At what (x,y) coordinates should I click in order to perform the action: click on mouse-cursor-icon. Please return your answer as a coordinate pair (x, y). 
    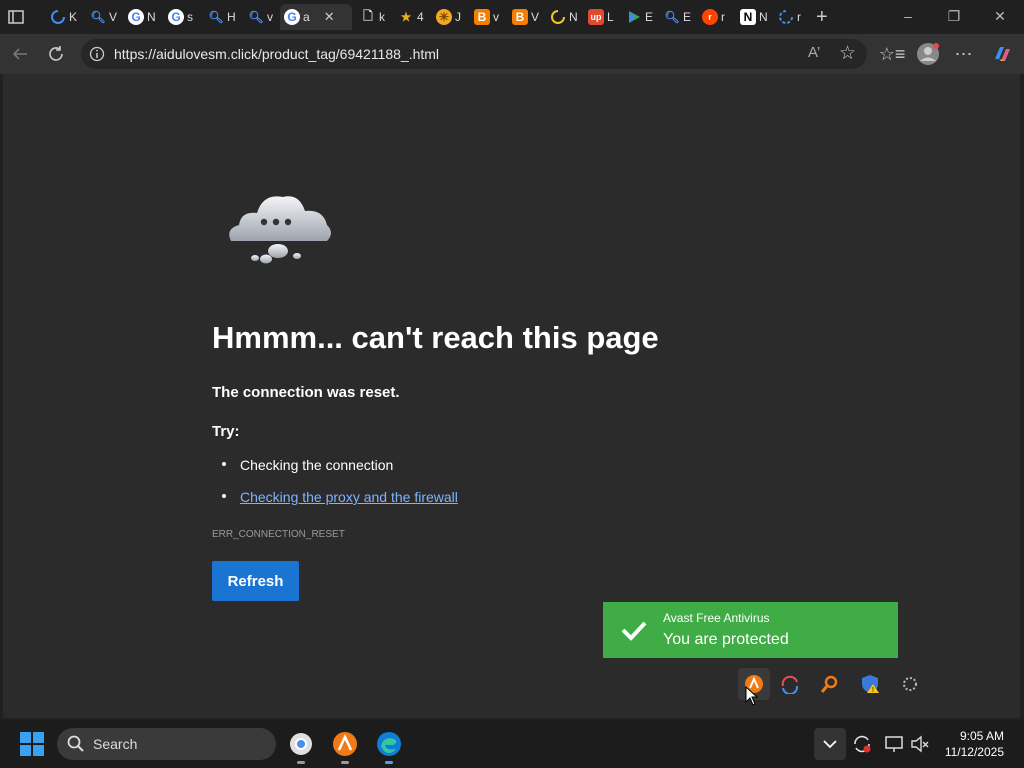
    Looking at the image, I should click on (752, 696).